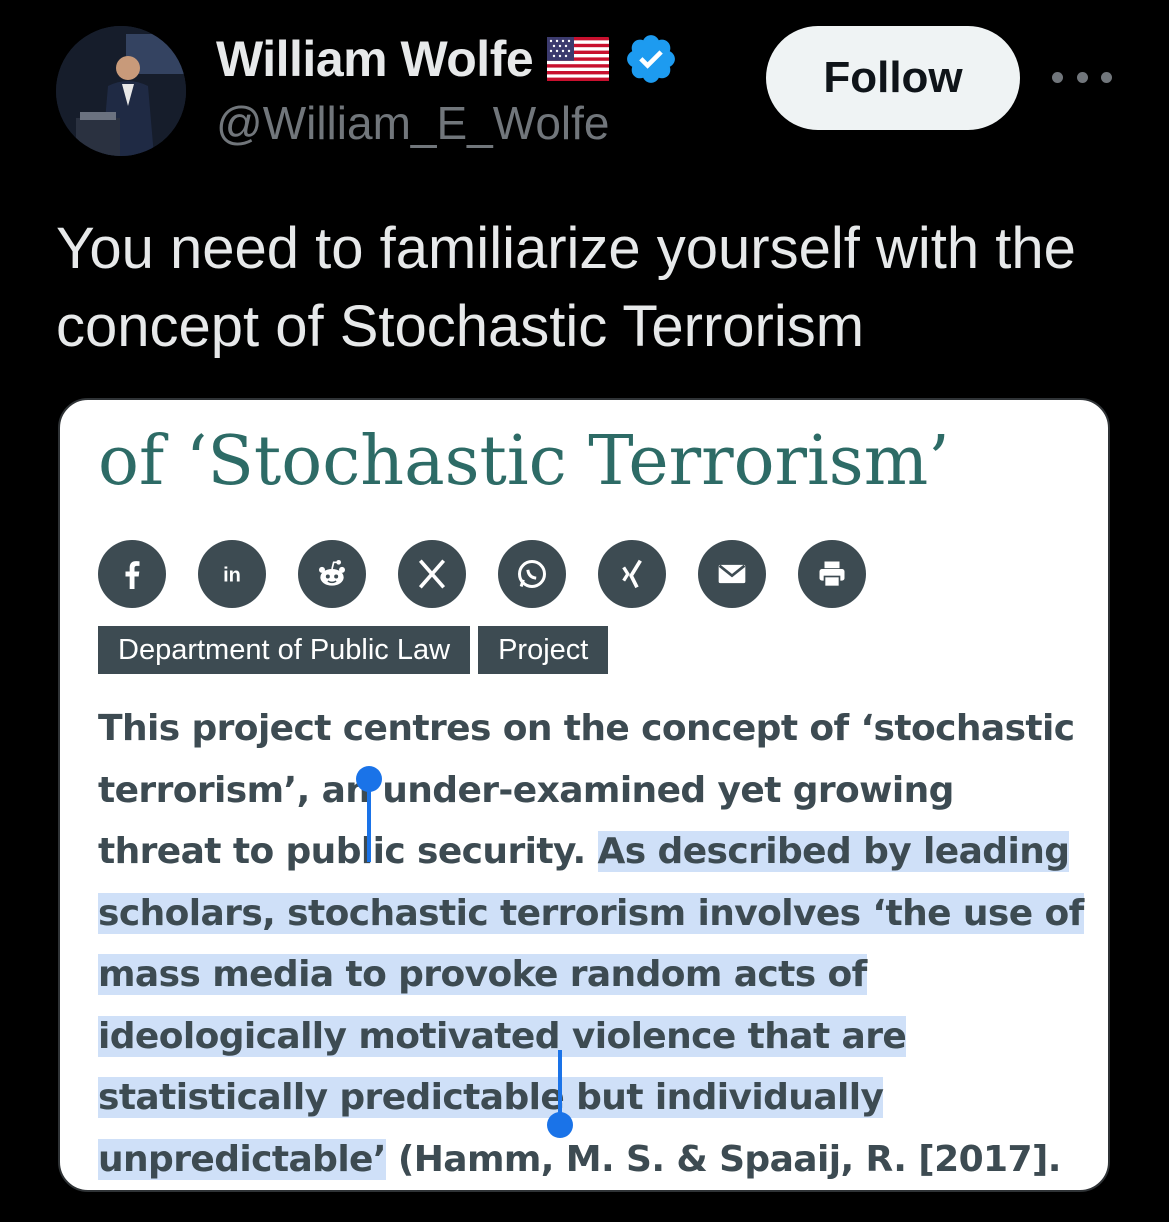  What do you see at coordinates (560, 1094) in the screenshot?
I see `selection-end-handle` at bounding box center [560, 1094].